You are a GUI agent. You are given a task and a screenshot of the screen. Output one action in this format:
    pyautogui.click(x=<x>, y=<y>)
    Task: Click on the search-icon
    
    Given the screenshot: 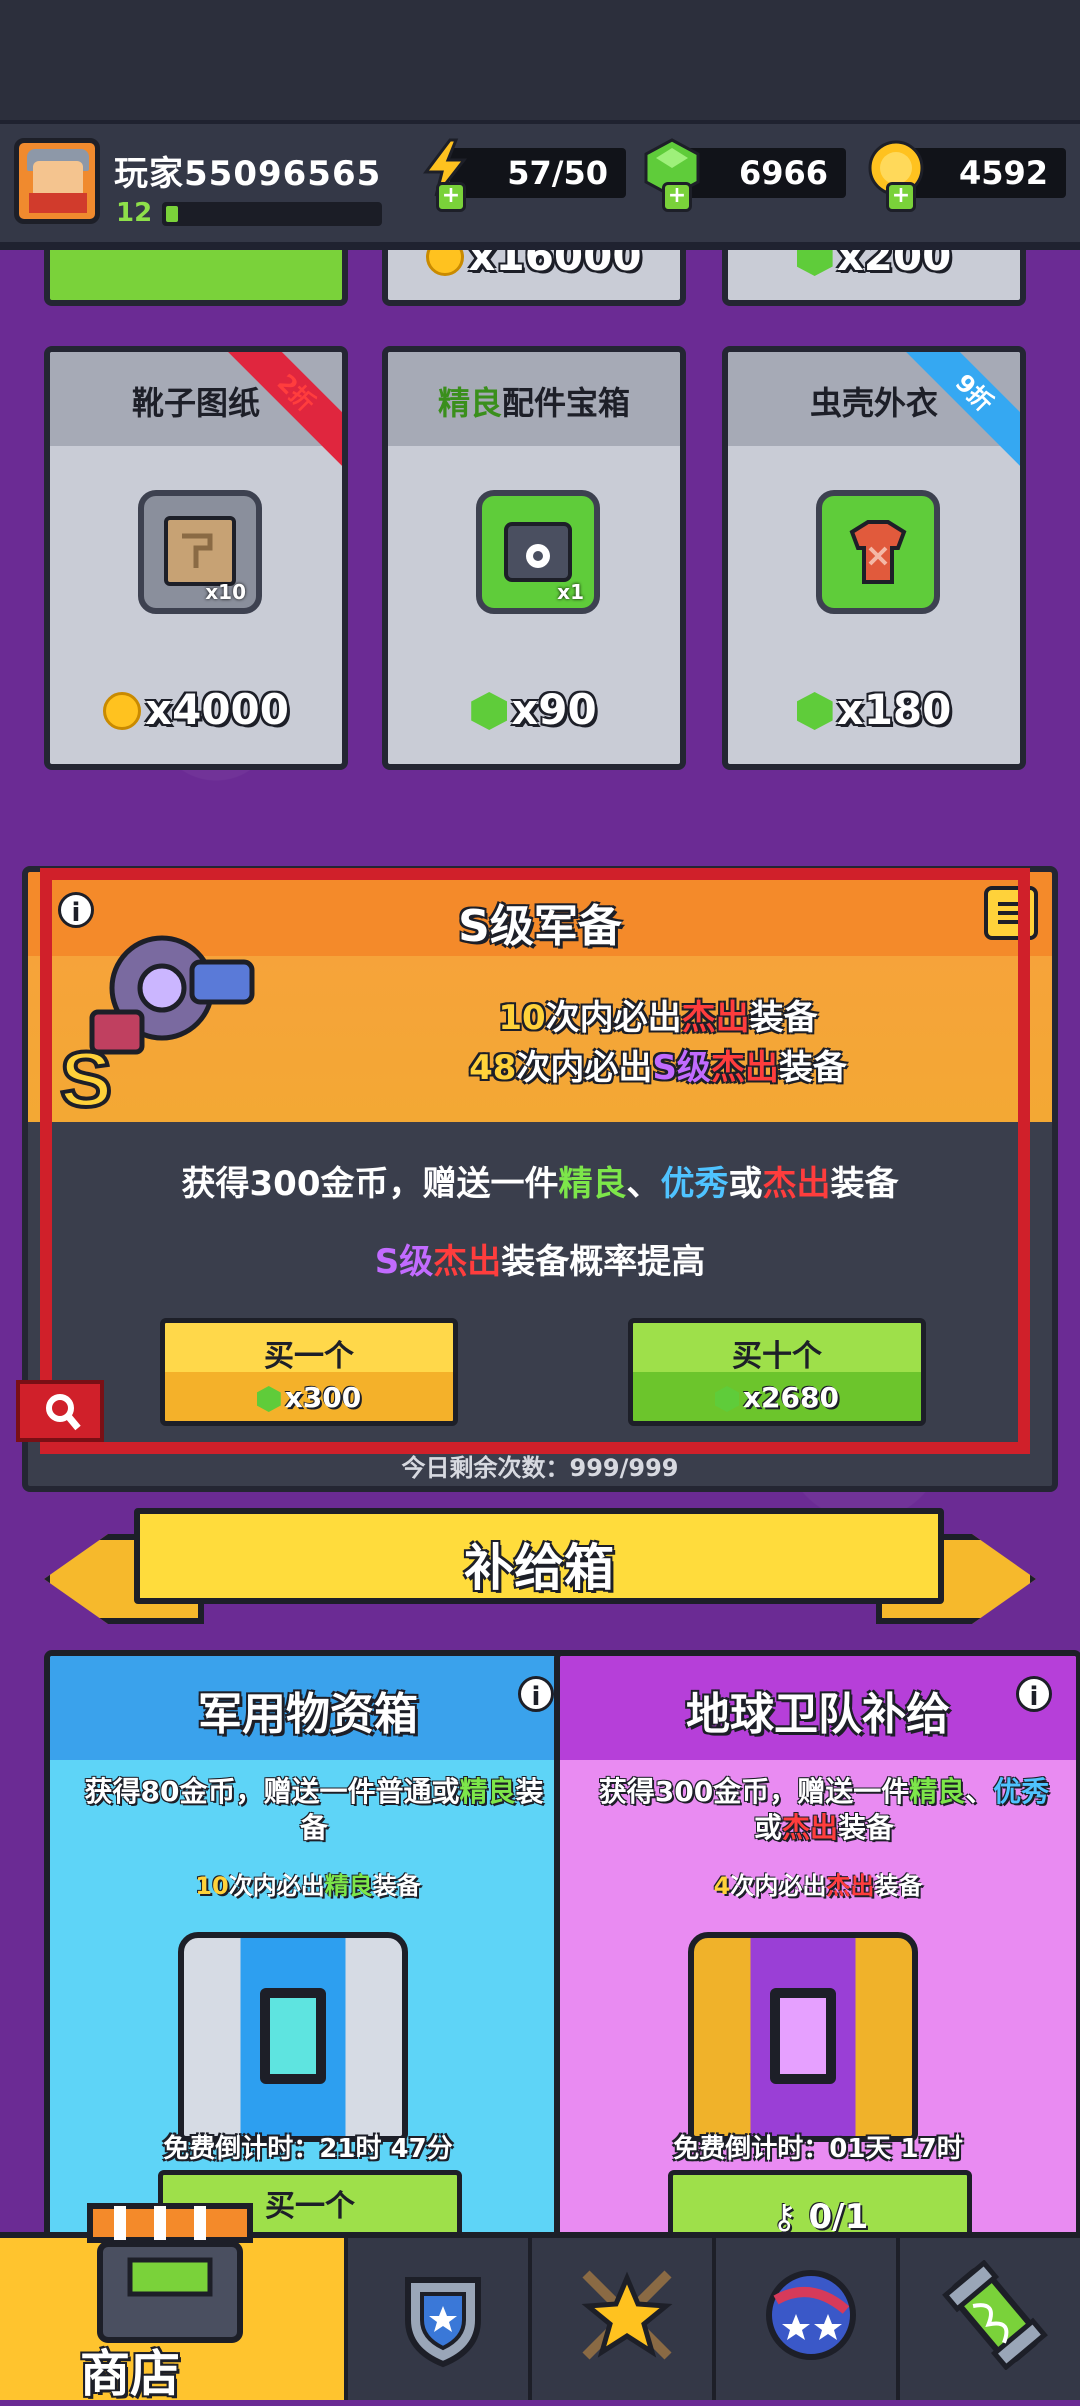 What is the action you would take?
    pyautogui.click(x=63, y=1412)
    